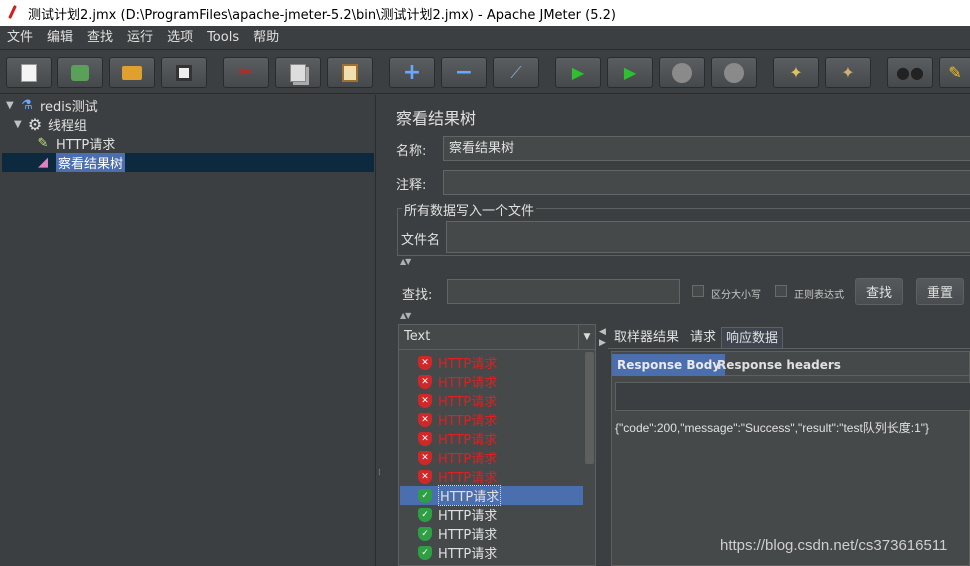  I want to click on clear-all-button: ✦, so click(848, 72).